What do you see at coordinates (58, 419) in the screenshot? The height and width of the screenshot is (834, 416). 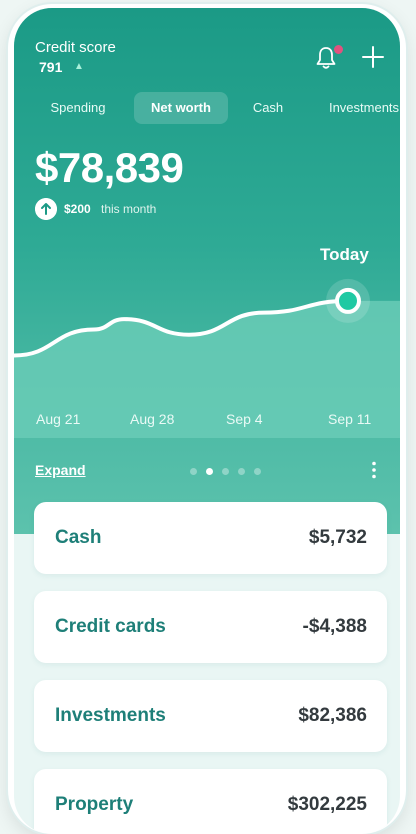 I see `x-axis-label: Aug 21` at bounding box center [58, 419].